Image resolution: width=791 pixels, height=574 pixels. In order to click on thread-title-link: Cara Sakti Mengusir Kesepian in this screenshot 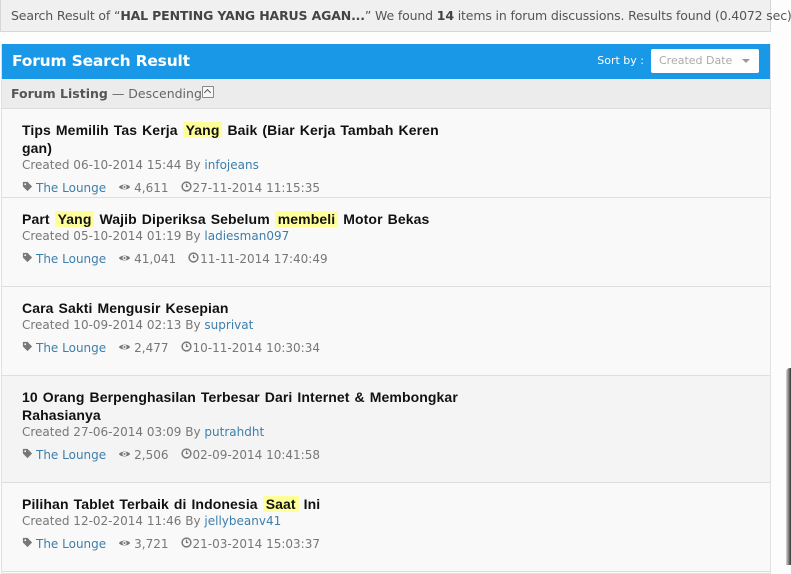, I will do `click(247, 308)`.